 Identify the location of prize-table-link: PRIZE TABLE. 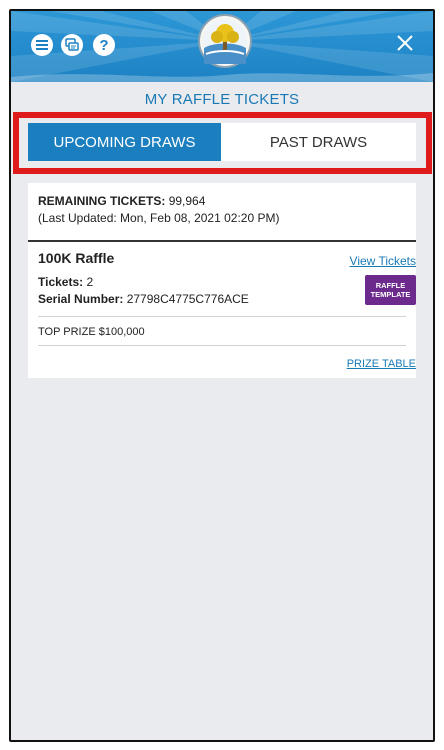
(381, 364).